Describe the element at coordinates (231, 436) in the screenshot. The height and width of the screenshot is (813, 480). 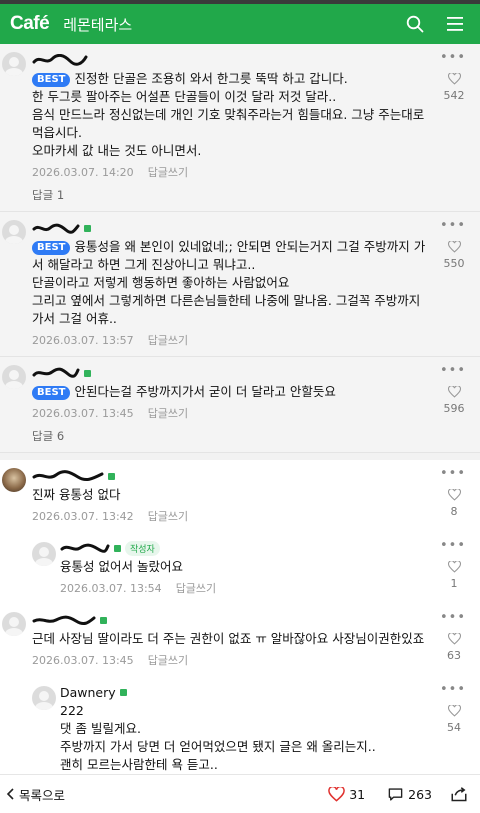
I see `reply-count: 답글 6` at that location.